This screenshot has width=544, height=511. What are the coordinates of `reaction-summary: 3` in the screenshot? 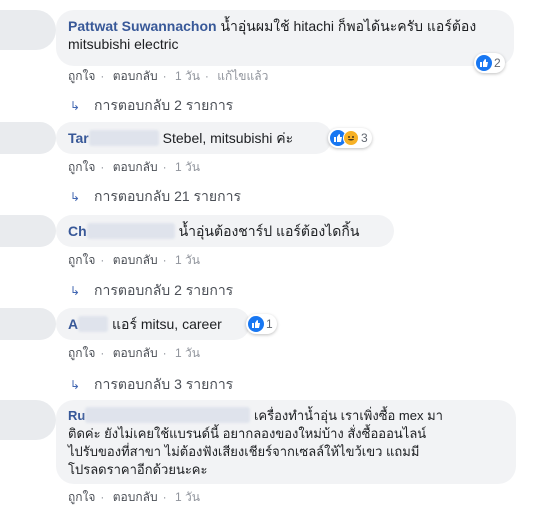 It's located at (350, 138).